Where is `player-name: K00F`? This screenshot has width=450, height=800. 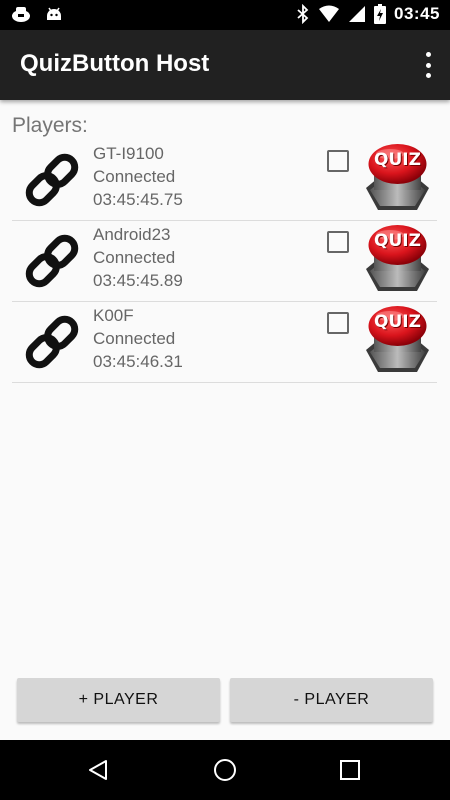 player-name: K00F is located at coordinates (113, 315).